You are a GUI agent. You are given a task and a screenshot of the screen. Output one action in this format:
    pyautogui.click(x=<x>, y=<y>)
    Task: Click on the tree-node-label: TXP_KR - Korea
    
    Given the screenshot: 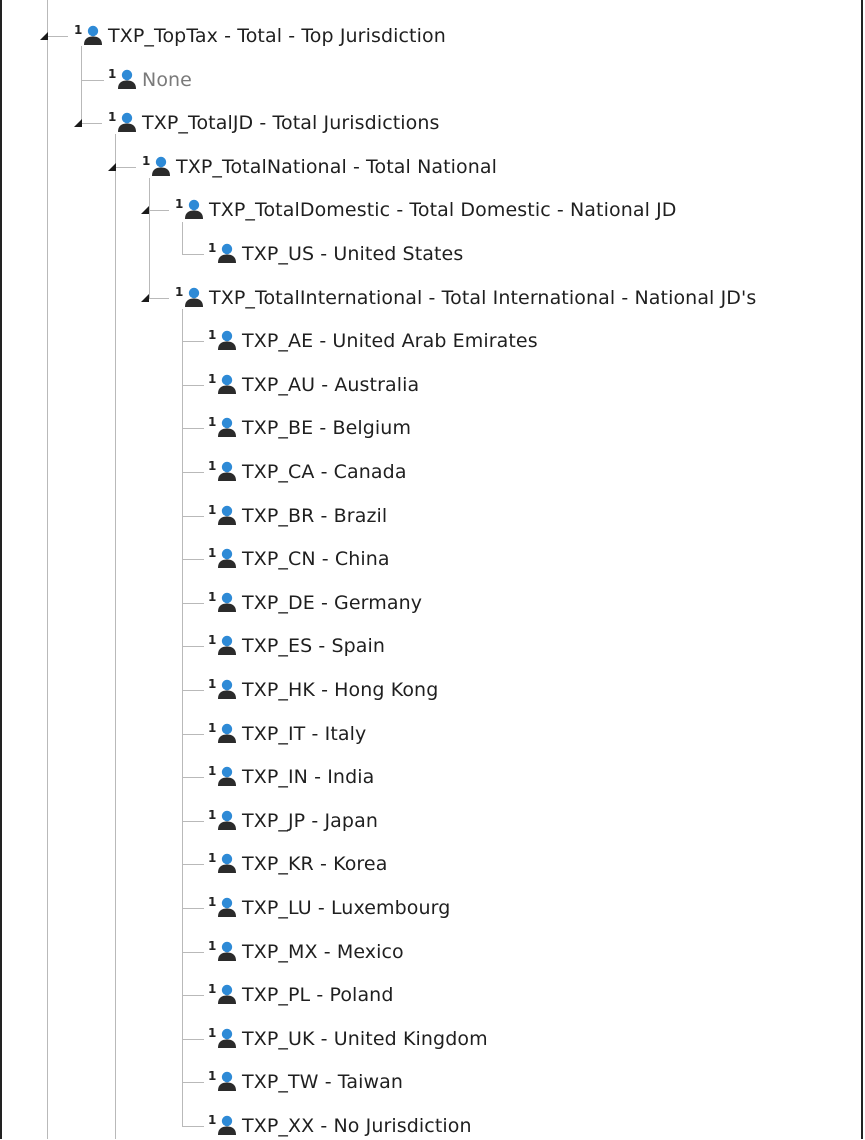 What is the action you would take?
    pyautogui.click(x=315, y=864)
    